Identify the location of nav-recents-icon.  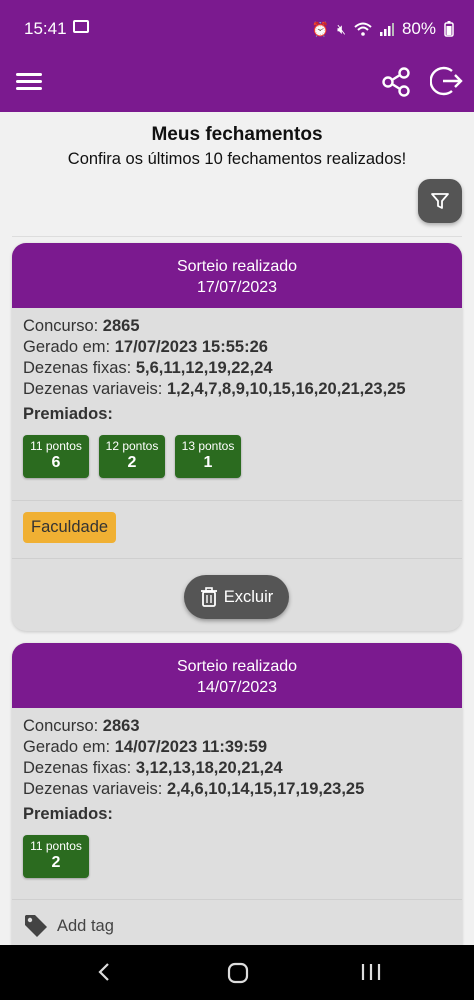
(371, 972).